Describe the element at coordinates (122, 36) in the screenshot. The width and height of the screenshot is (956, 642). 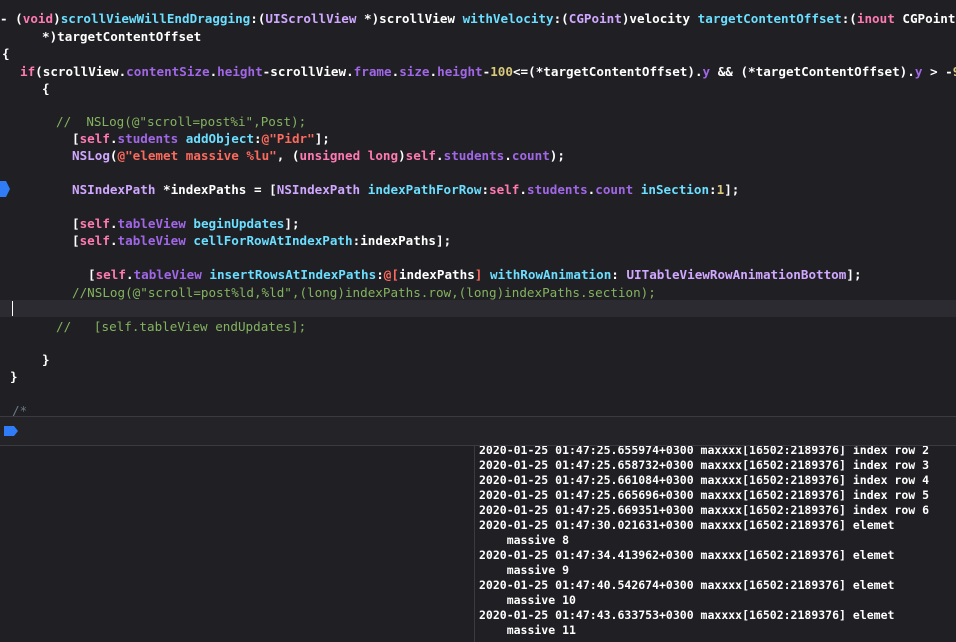
I see `code-line-2: *)targetContentOffset` at that location.